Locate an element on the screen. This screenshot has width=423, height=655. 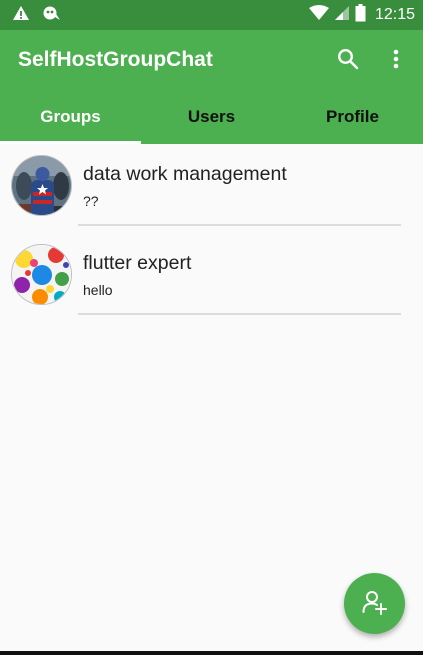
list-item: flutter expert hello is located at coordinates (211, 277).